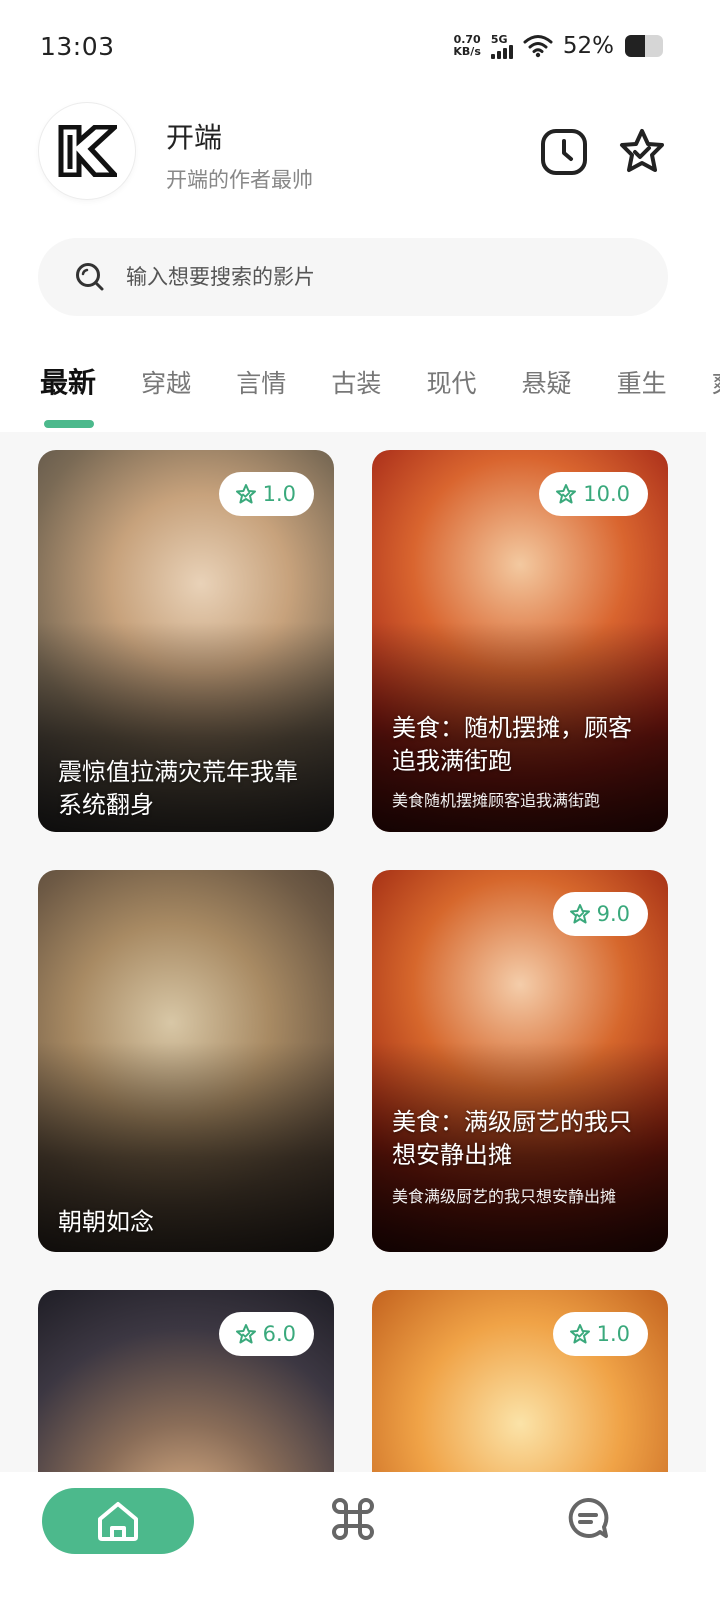  What do you see at coordinates (499, 39) in the screenshot?
I see `network-type: 5G` at bounding box center [499, 39].